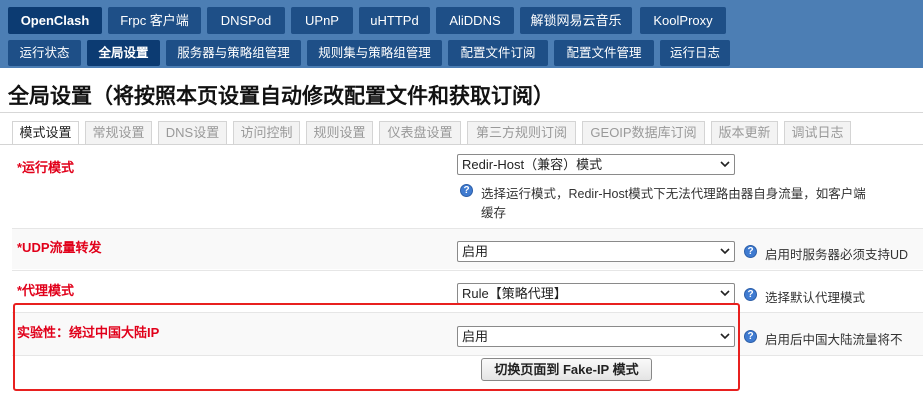  What do you see at coordinates (420, 133) in the screenshot?
I see `content-tab-dashboard: 仪表盘设置` at bounding box center [420, 133].